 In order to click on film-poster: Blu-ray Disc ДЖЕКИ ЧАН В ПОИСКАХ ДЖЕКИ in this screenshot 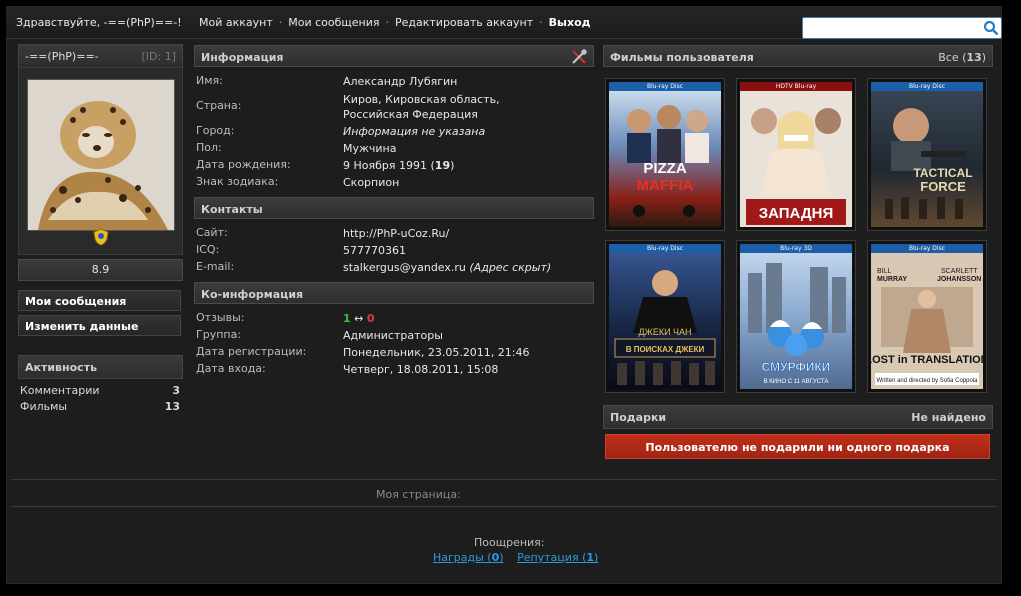, I will do `click(665, 316)`.